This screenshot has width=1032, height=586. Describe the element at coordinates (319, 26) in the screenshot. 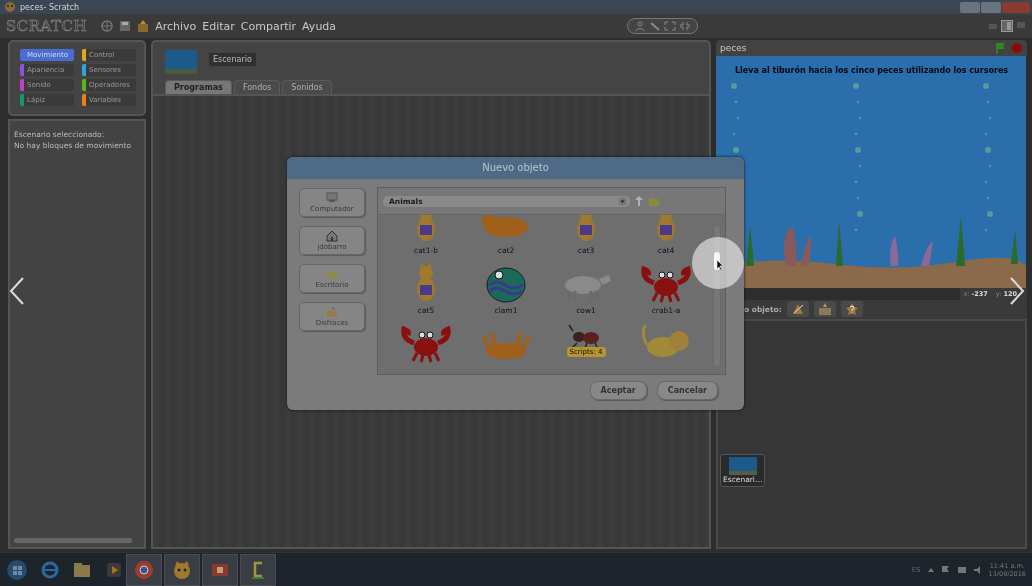

I see `menu-item: Ayuda` at that location.